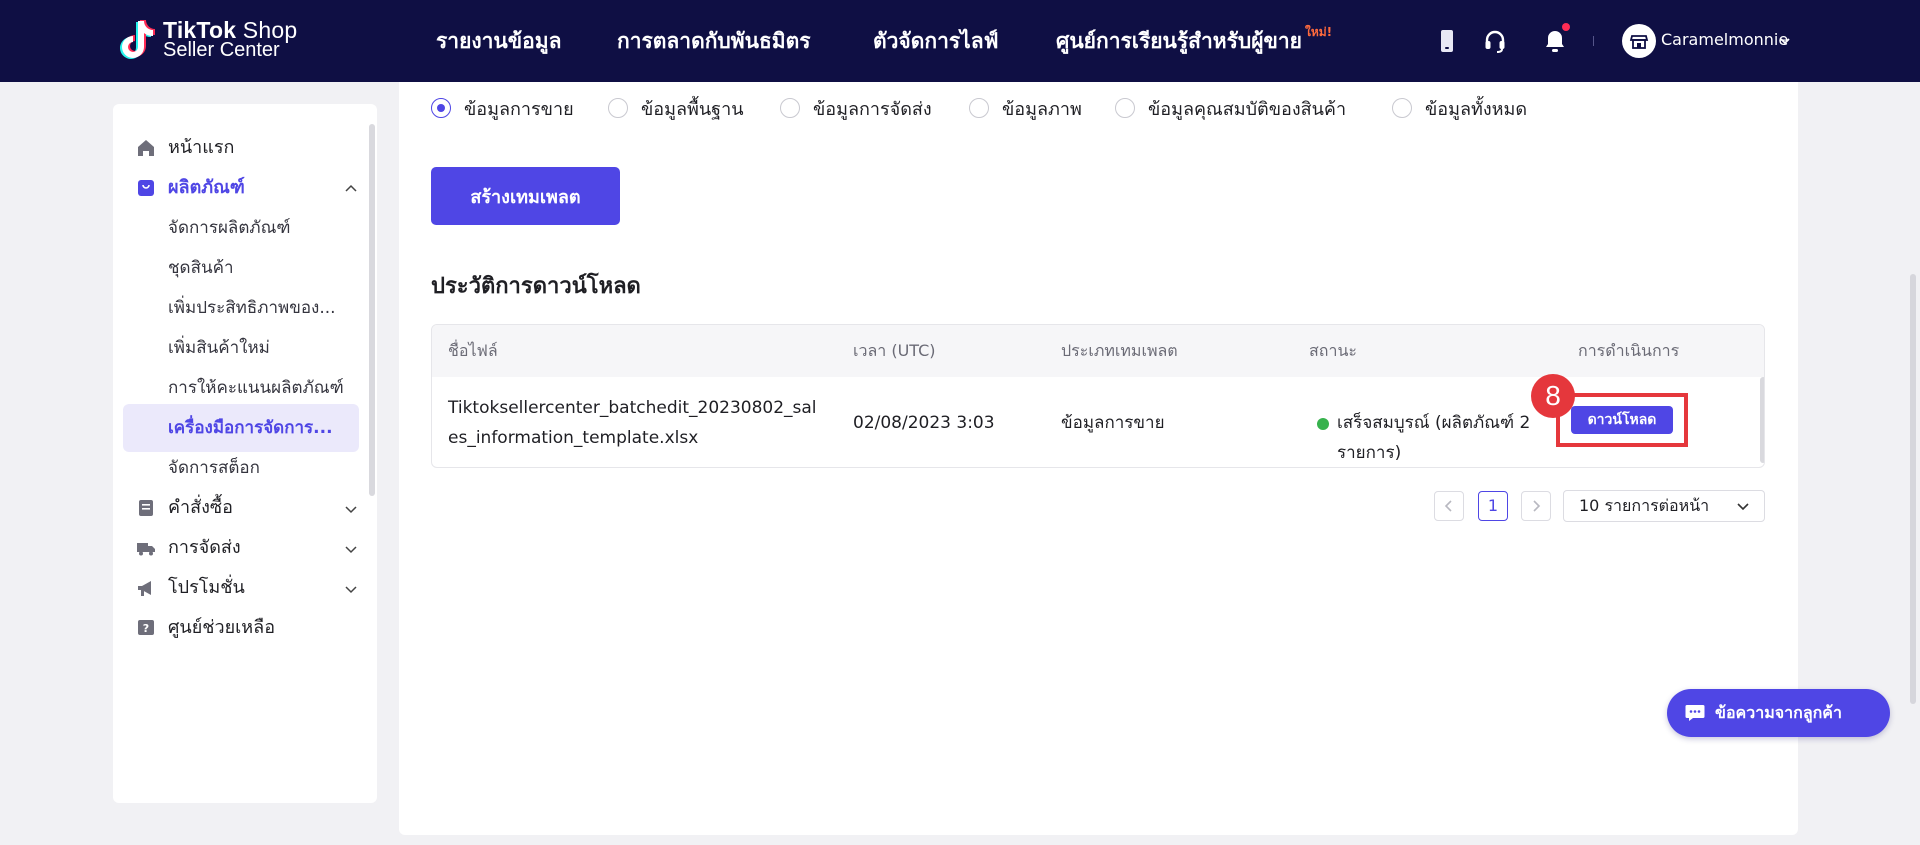  I want to click on column-header-time: เวลา (UTC), so click(894, 350).